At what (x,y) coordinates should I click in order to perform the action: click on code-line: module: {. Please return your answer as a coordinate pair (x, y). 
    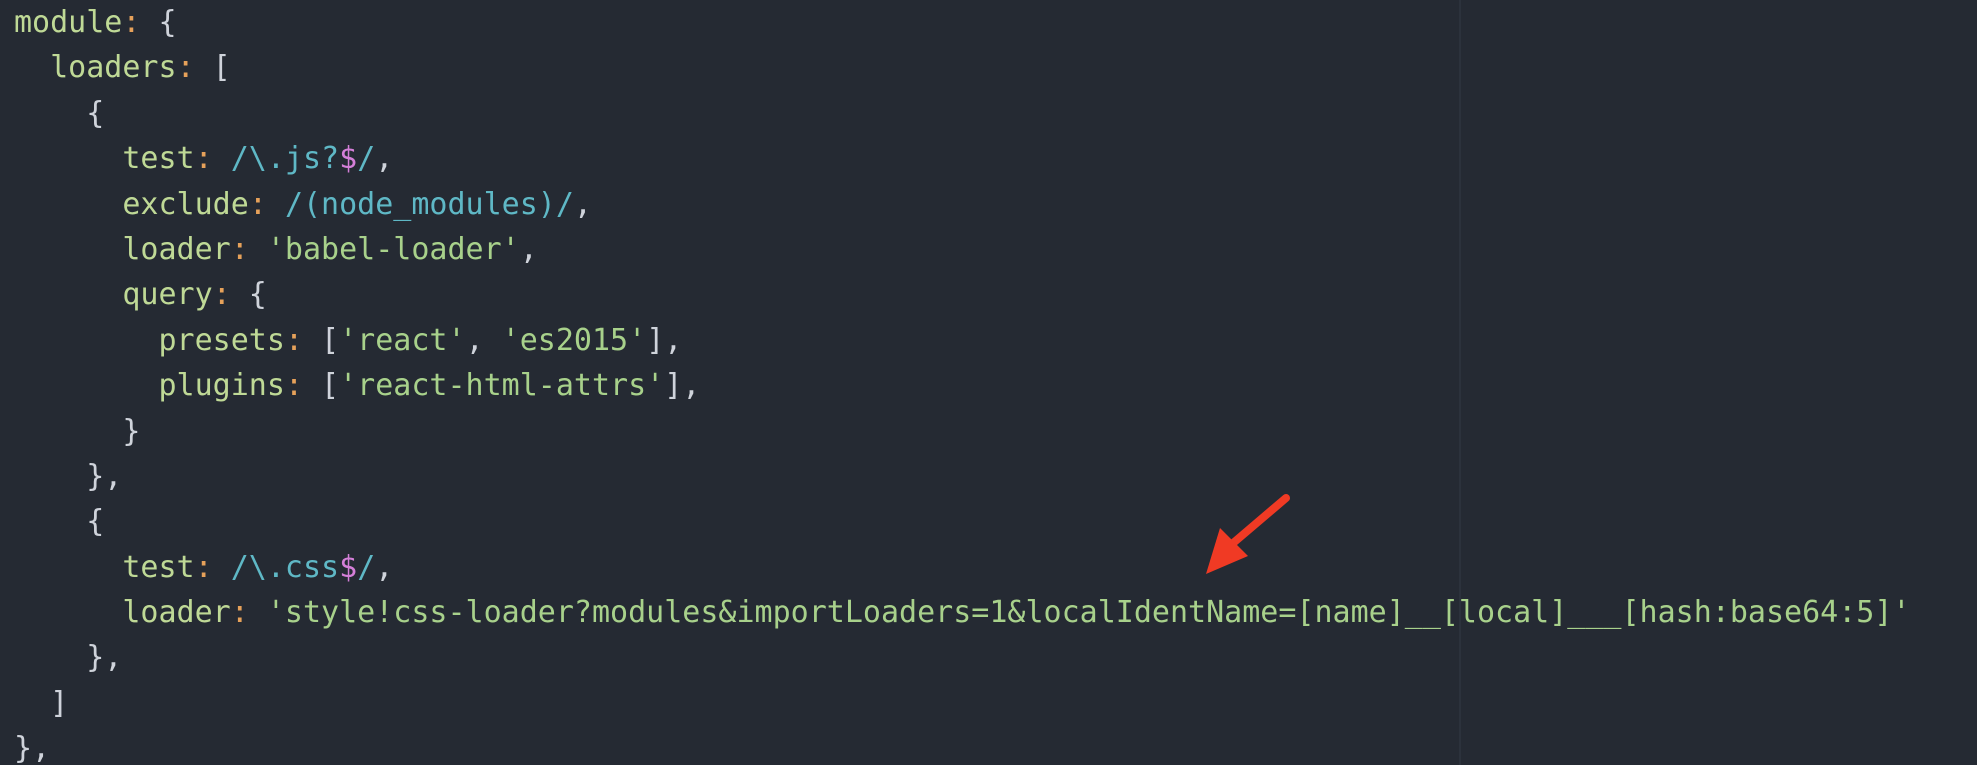
    Looking at the image, I should click on (962, 22).